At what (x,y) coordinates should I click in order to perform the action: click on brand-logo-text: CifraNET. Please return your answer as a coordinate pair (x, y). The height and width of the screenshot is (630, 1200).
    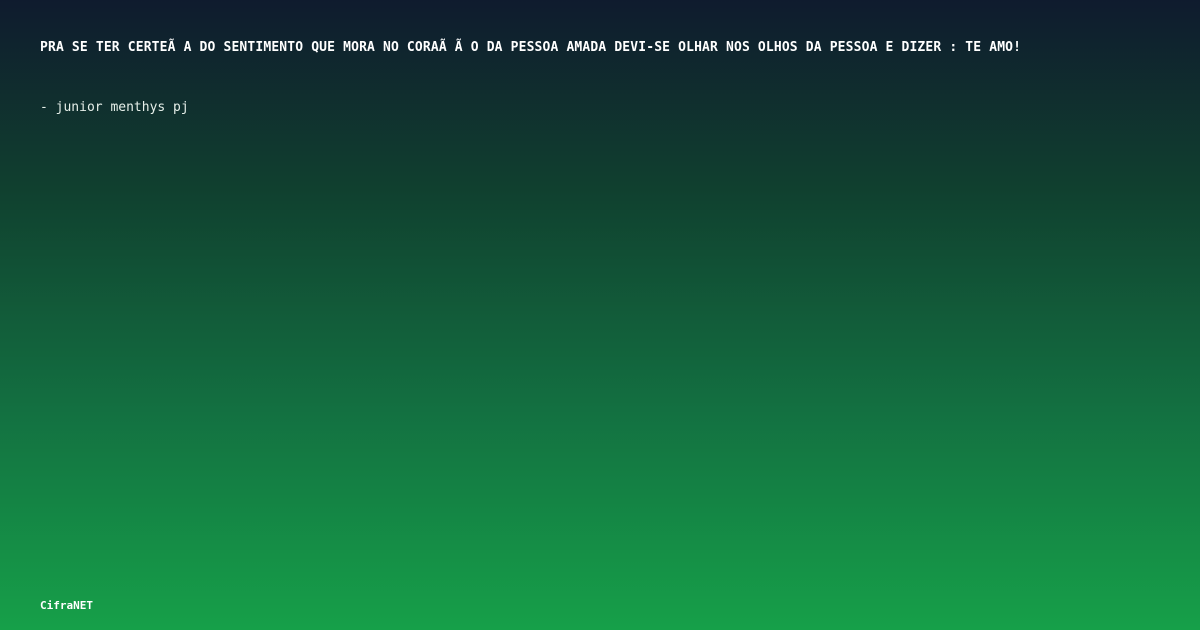
    Looking at the image, I should click on (66, 605).